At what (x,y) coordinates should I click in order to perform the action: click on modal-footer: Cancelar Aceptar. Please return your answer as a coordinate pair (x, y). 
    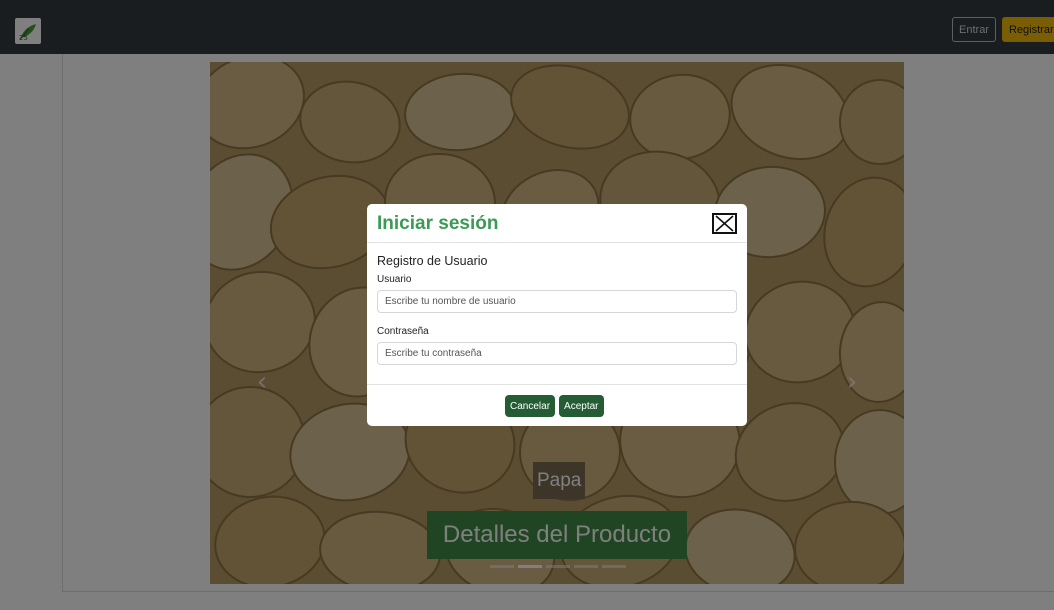
    Looking at the image, I should click on (557, 405).